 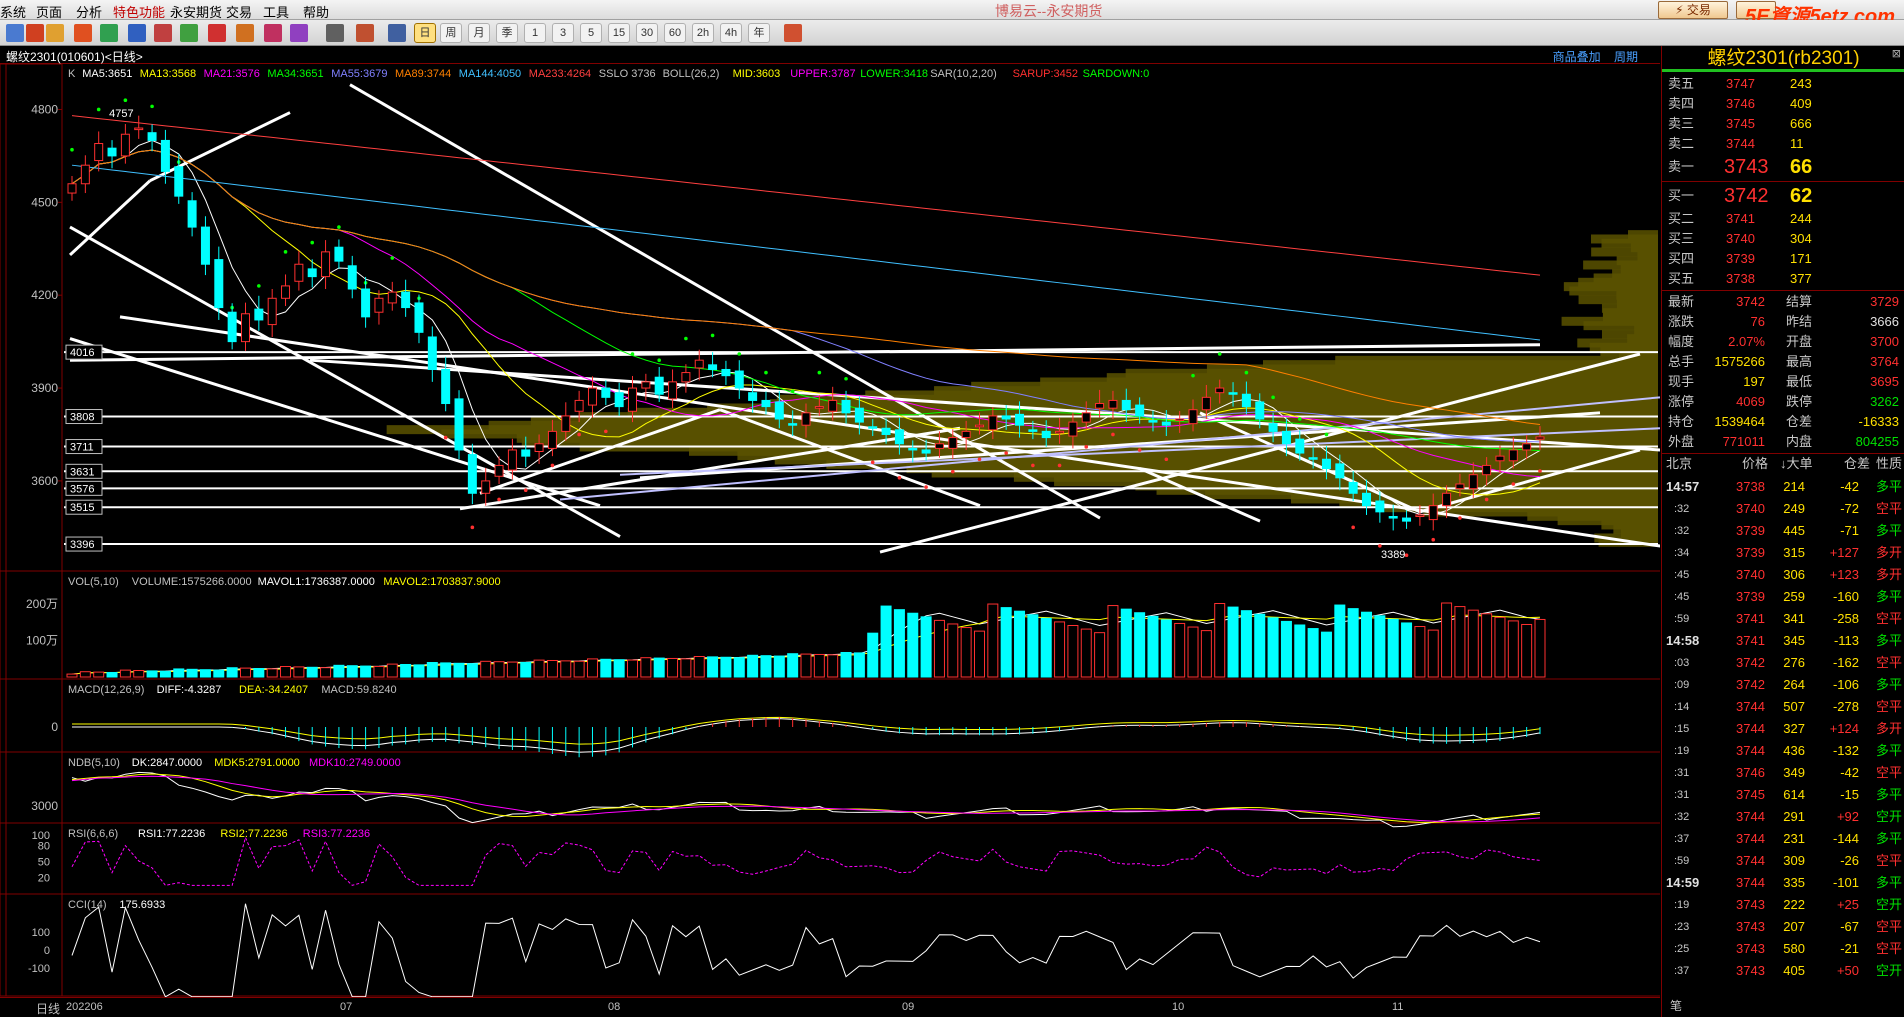 I want to click on panel-close-icon: ⊠, so click(x=1896, y=54).